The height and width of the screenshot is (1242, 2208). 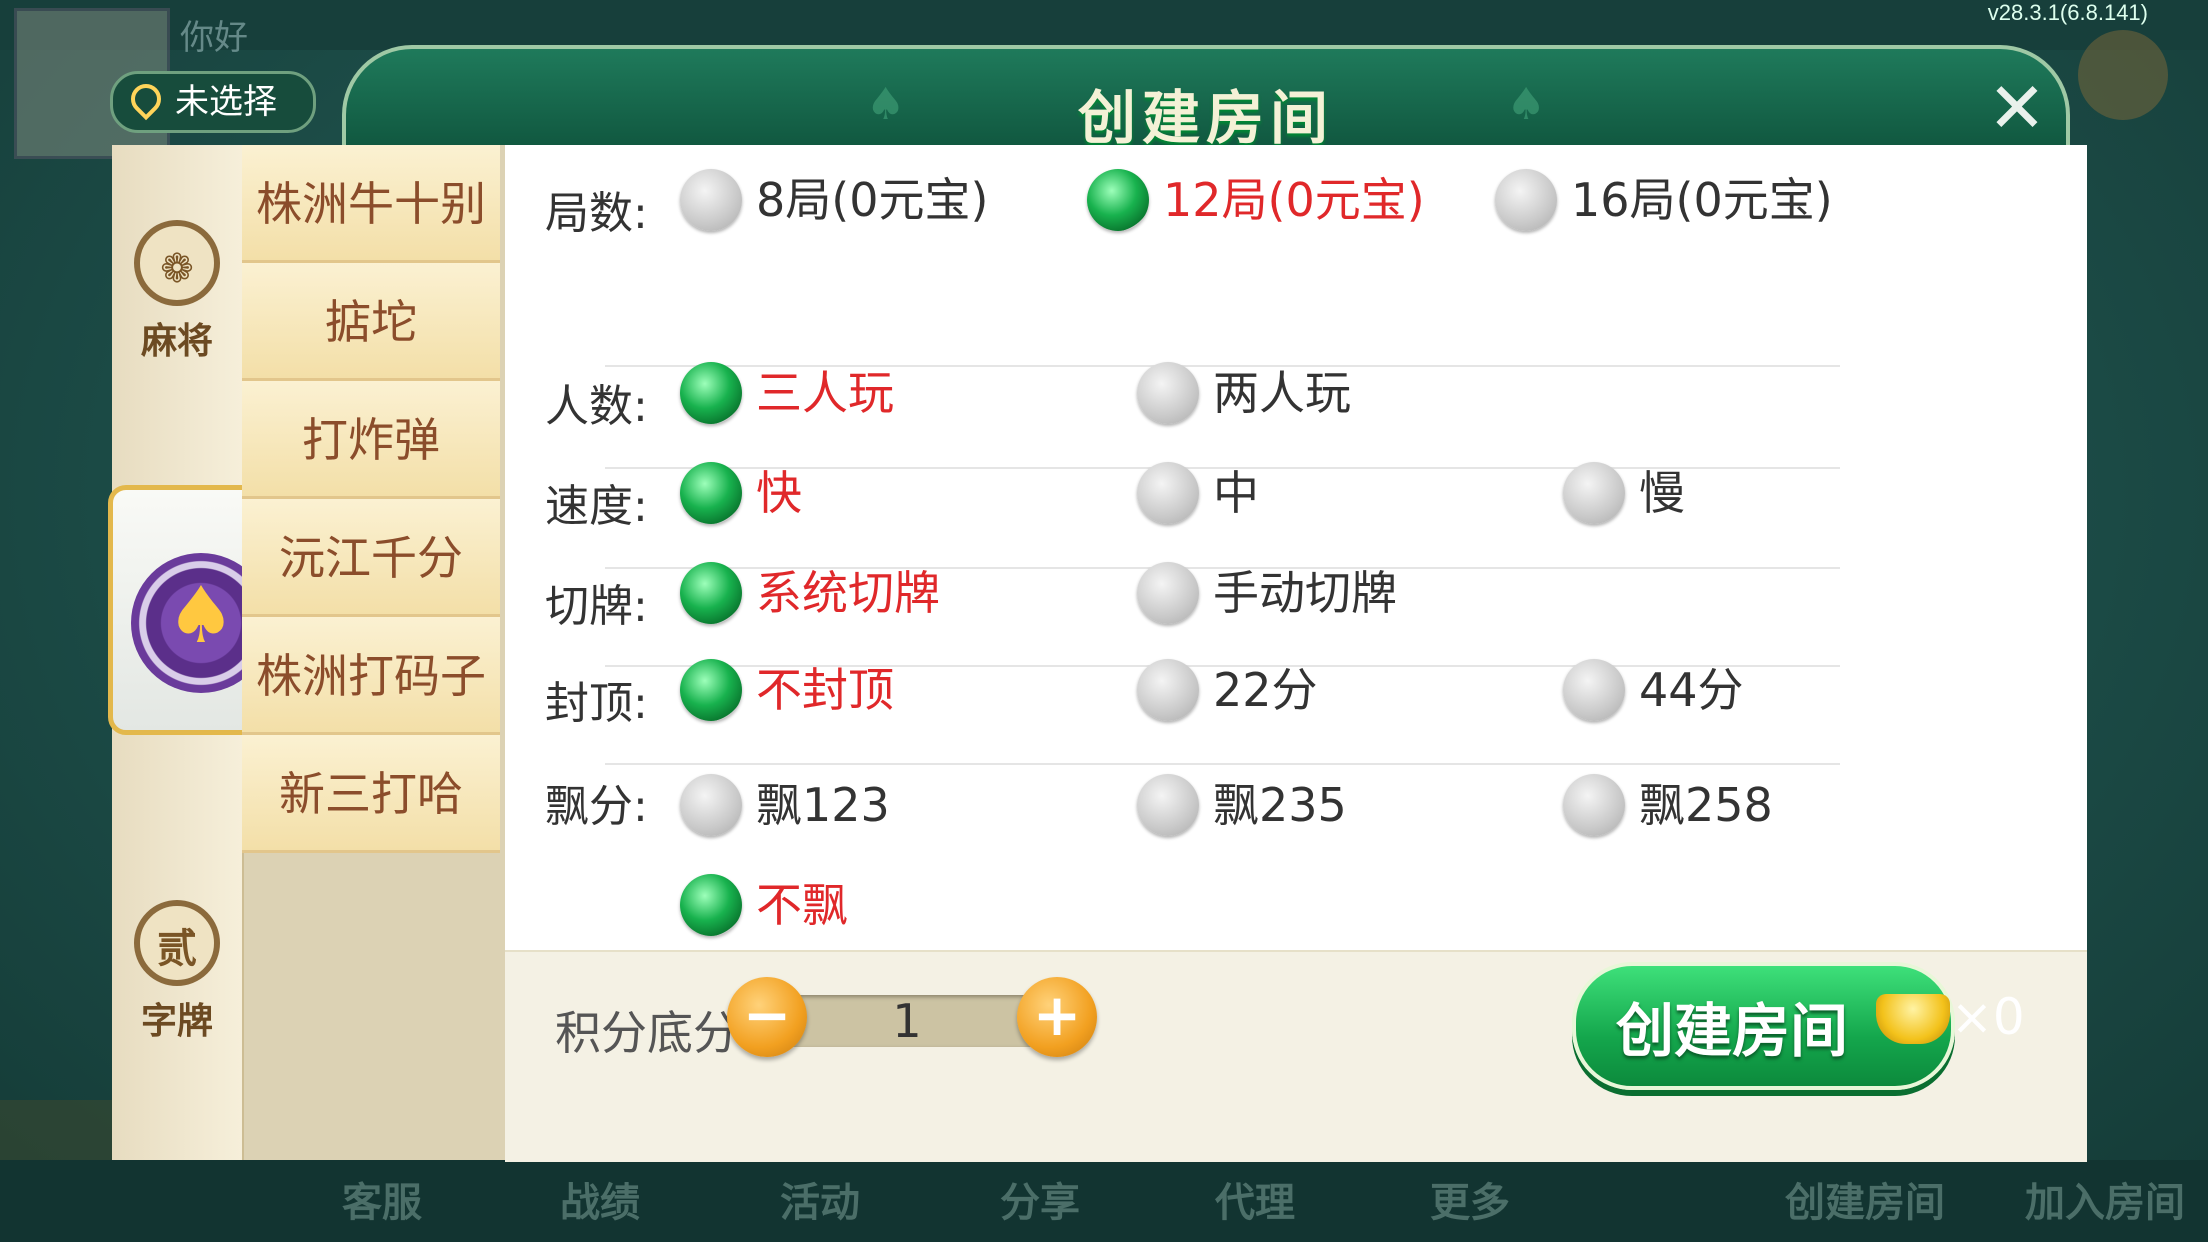 What do you see at coordinates (1057, 1017) in the screenshot?
I see `plus-button: +` at bounding box center [1057, 1017].